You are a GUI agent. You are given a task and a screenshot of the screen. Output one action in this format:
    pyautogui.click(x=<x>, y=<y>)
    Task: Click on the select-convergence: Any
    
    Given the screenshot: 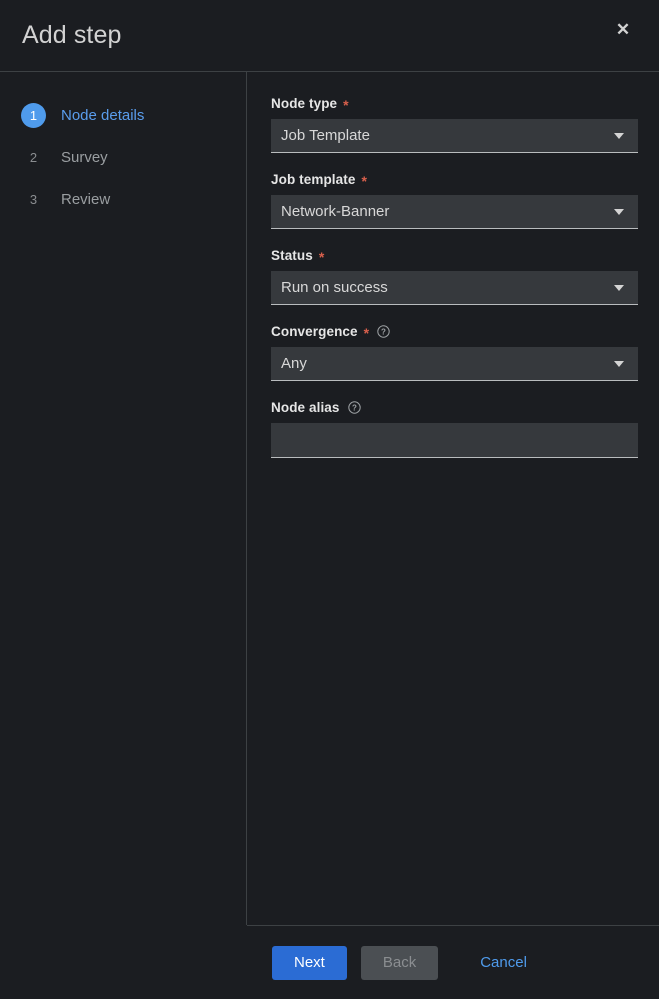 What is the action you would take?
    pyautogui.click(x=454, y=364)
    